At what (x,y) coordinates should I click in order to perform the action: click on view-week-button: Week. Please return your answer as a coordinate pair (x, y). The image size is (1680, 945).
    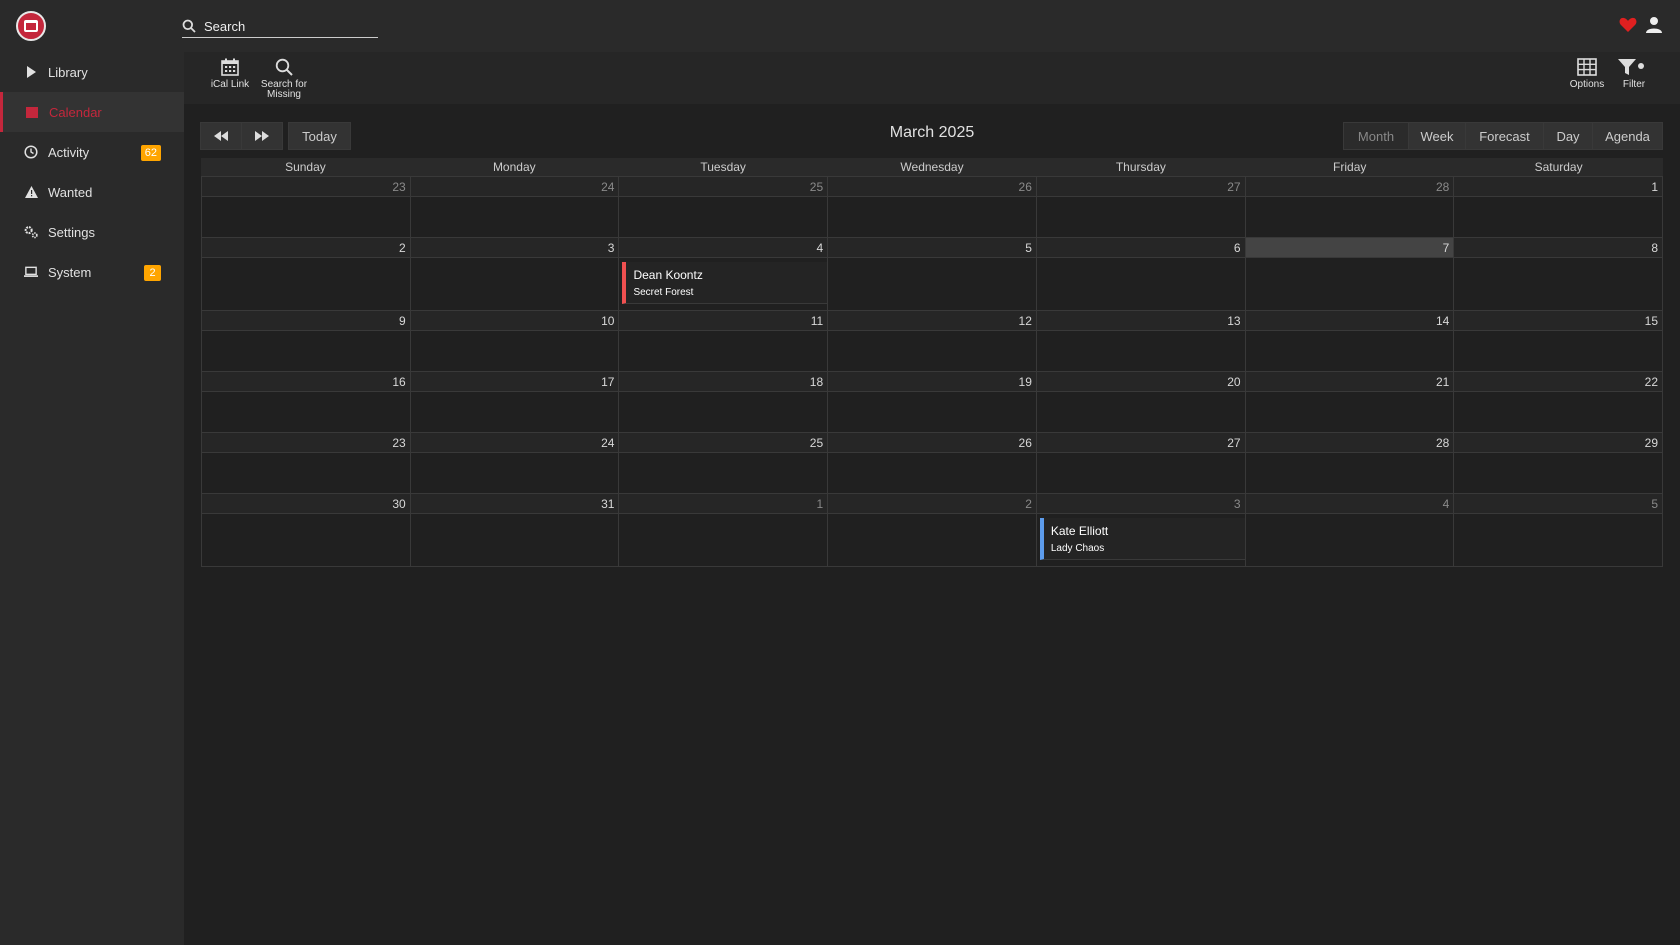
    Looking at the image, I should click on (1437, 136).